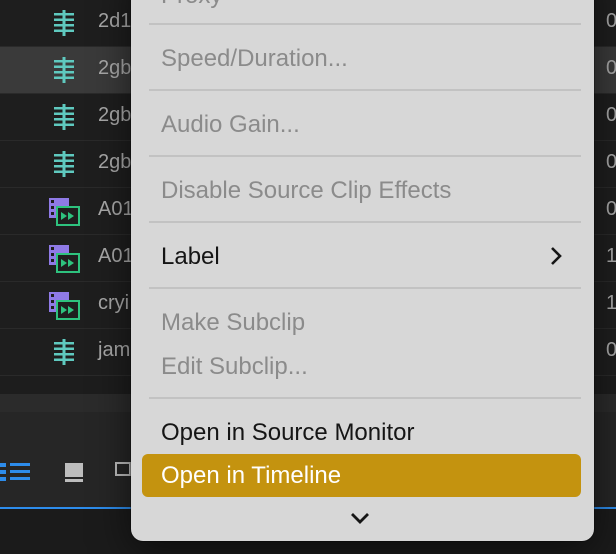  Describe the element at coordinates (360, 518) in the screenshot. I see `chevron-down-icon` at that location.